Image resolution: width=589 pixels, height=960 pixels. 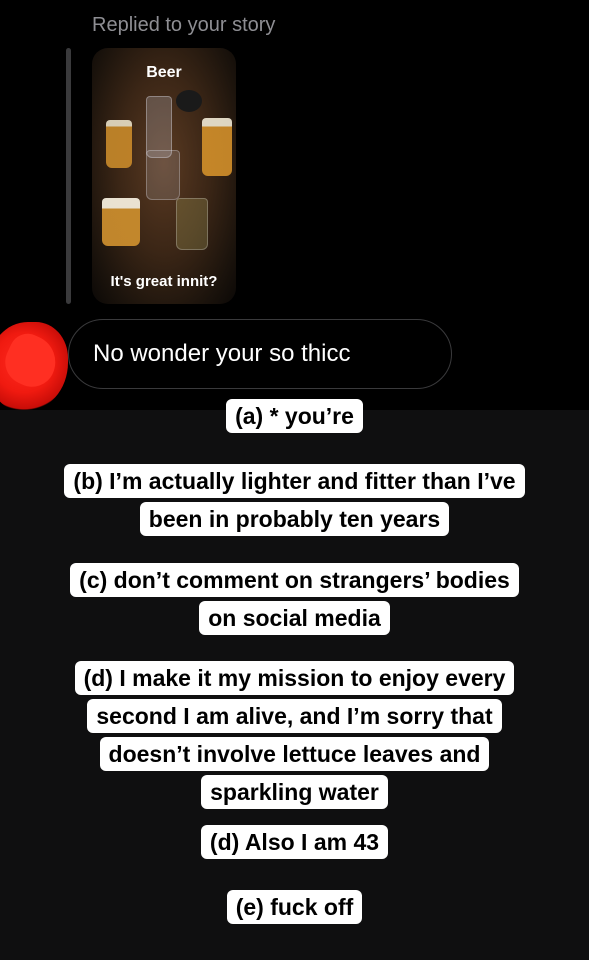 What do you see at coordinates (164, 281) in the screenshot?
I see `story-caption: It's great innit?` at bounding box center [164, 281].